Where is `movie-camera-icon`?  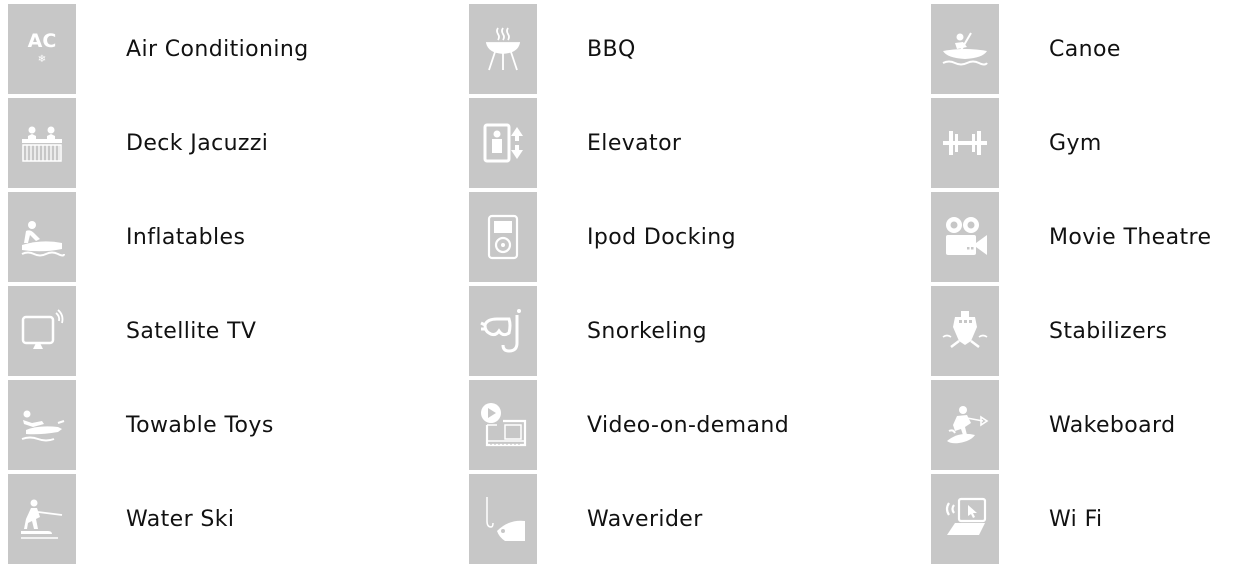
movie-camera-icon is located at coordinates (965, 237).